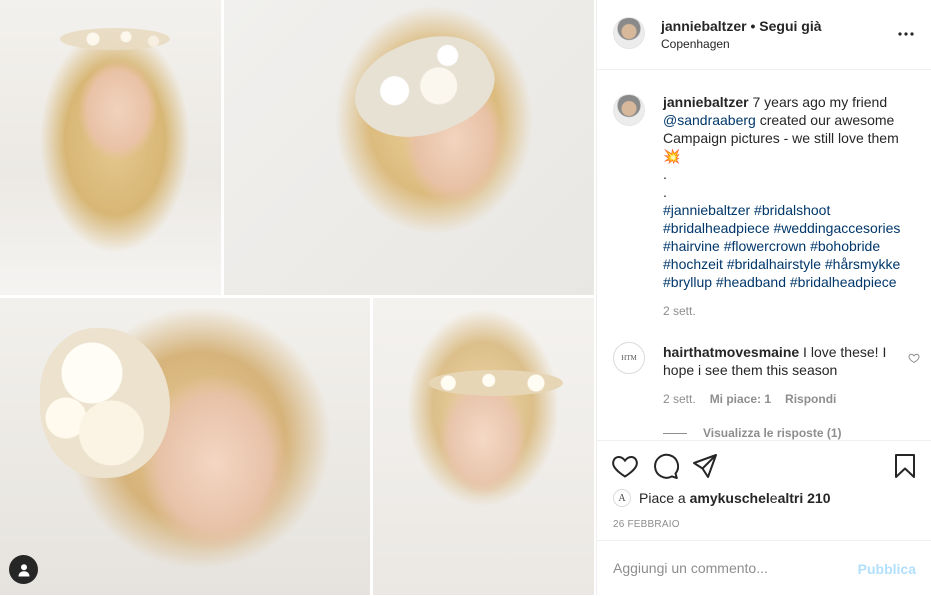 Image resolution: width=931 pixels, height=596 pixels. What do you see at coordinates (679, 399) in the screenshot?
I see `comment-timestamp: 2 sett.` at bounding box center [679, 399].